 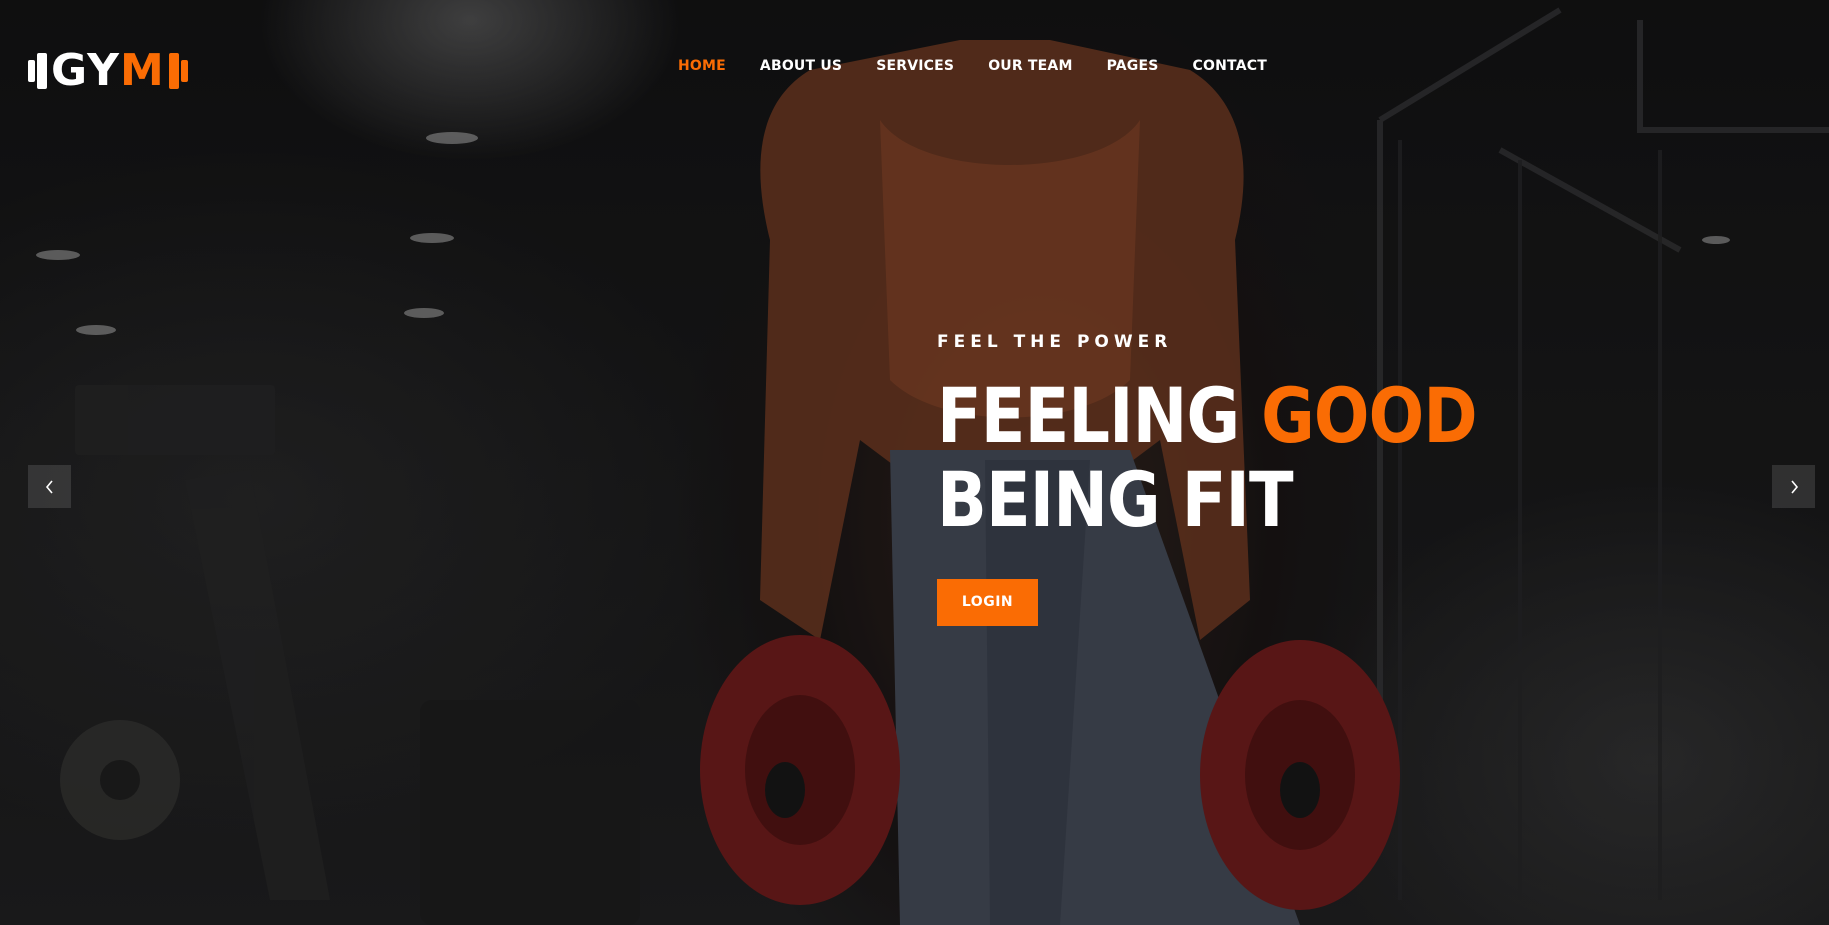 What do you see at coordinates (142, 70) in the screenshot?
I see `logo-letters-orange: M` at bounding box center [142, 70].